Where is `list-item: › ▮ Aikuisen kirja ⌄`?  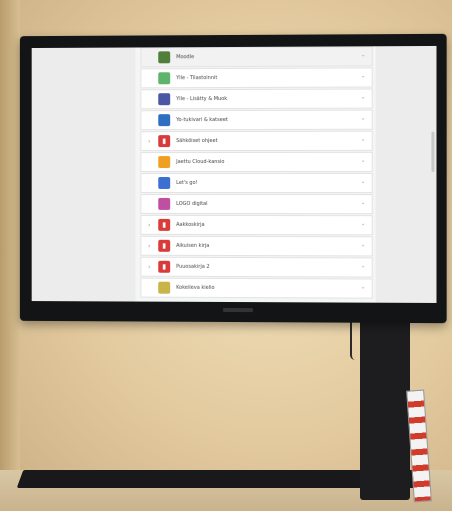 list-item: › ▮ Aikuisen kirja ⌄ is located at coordinates (256, 246).